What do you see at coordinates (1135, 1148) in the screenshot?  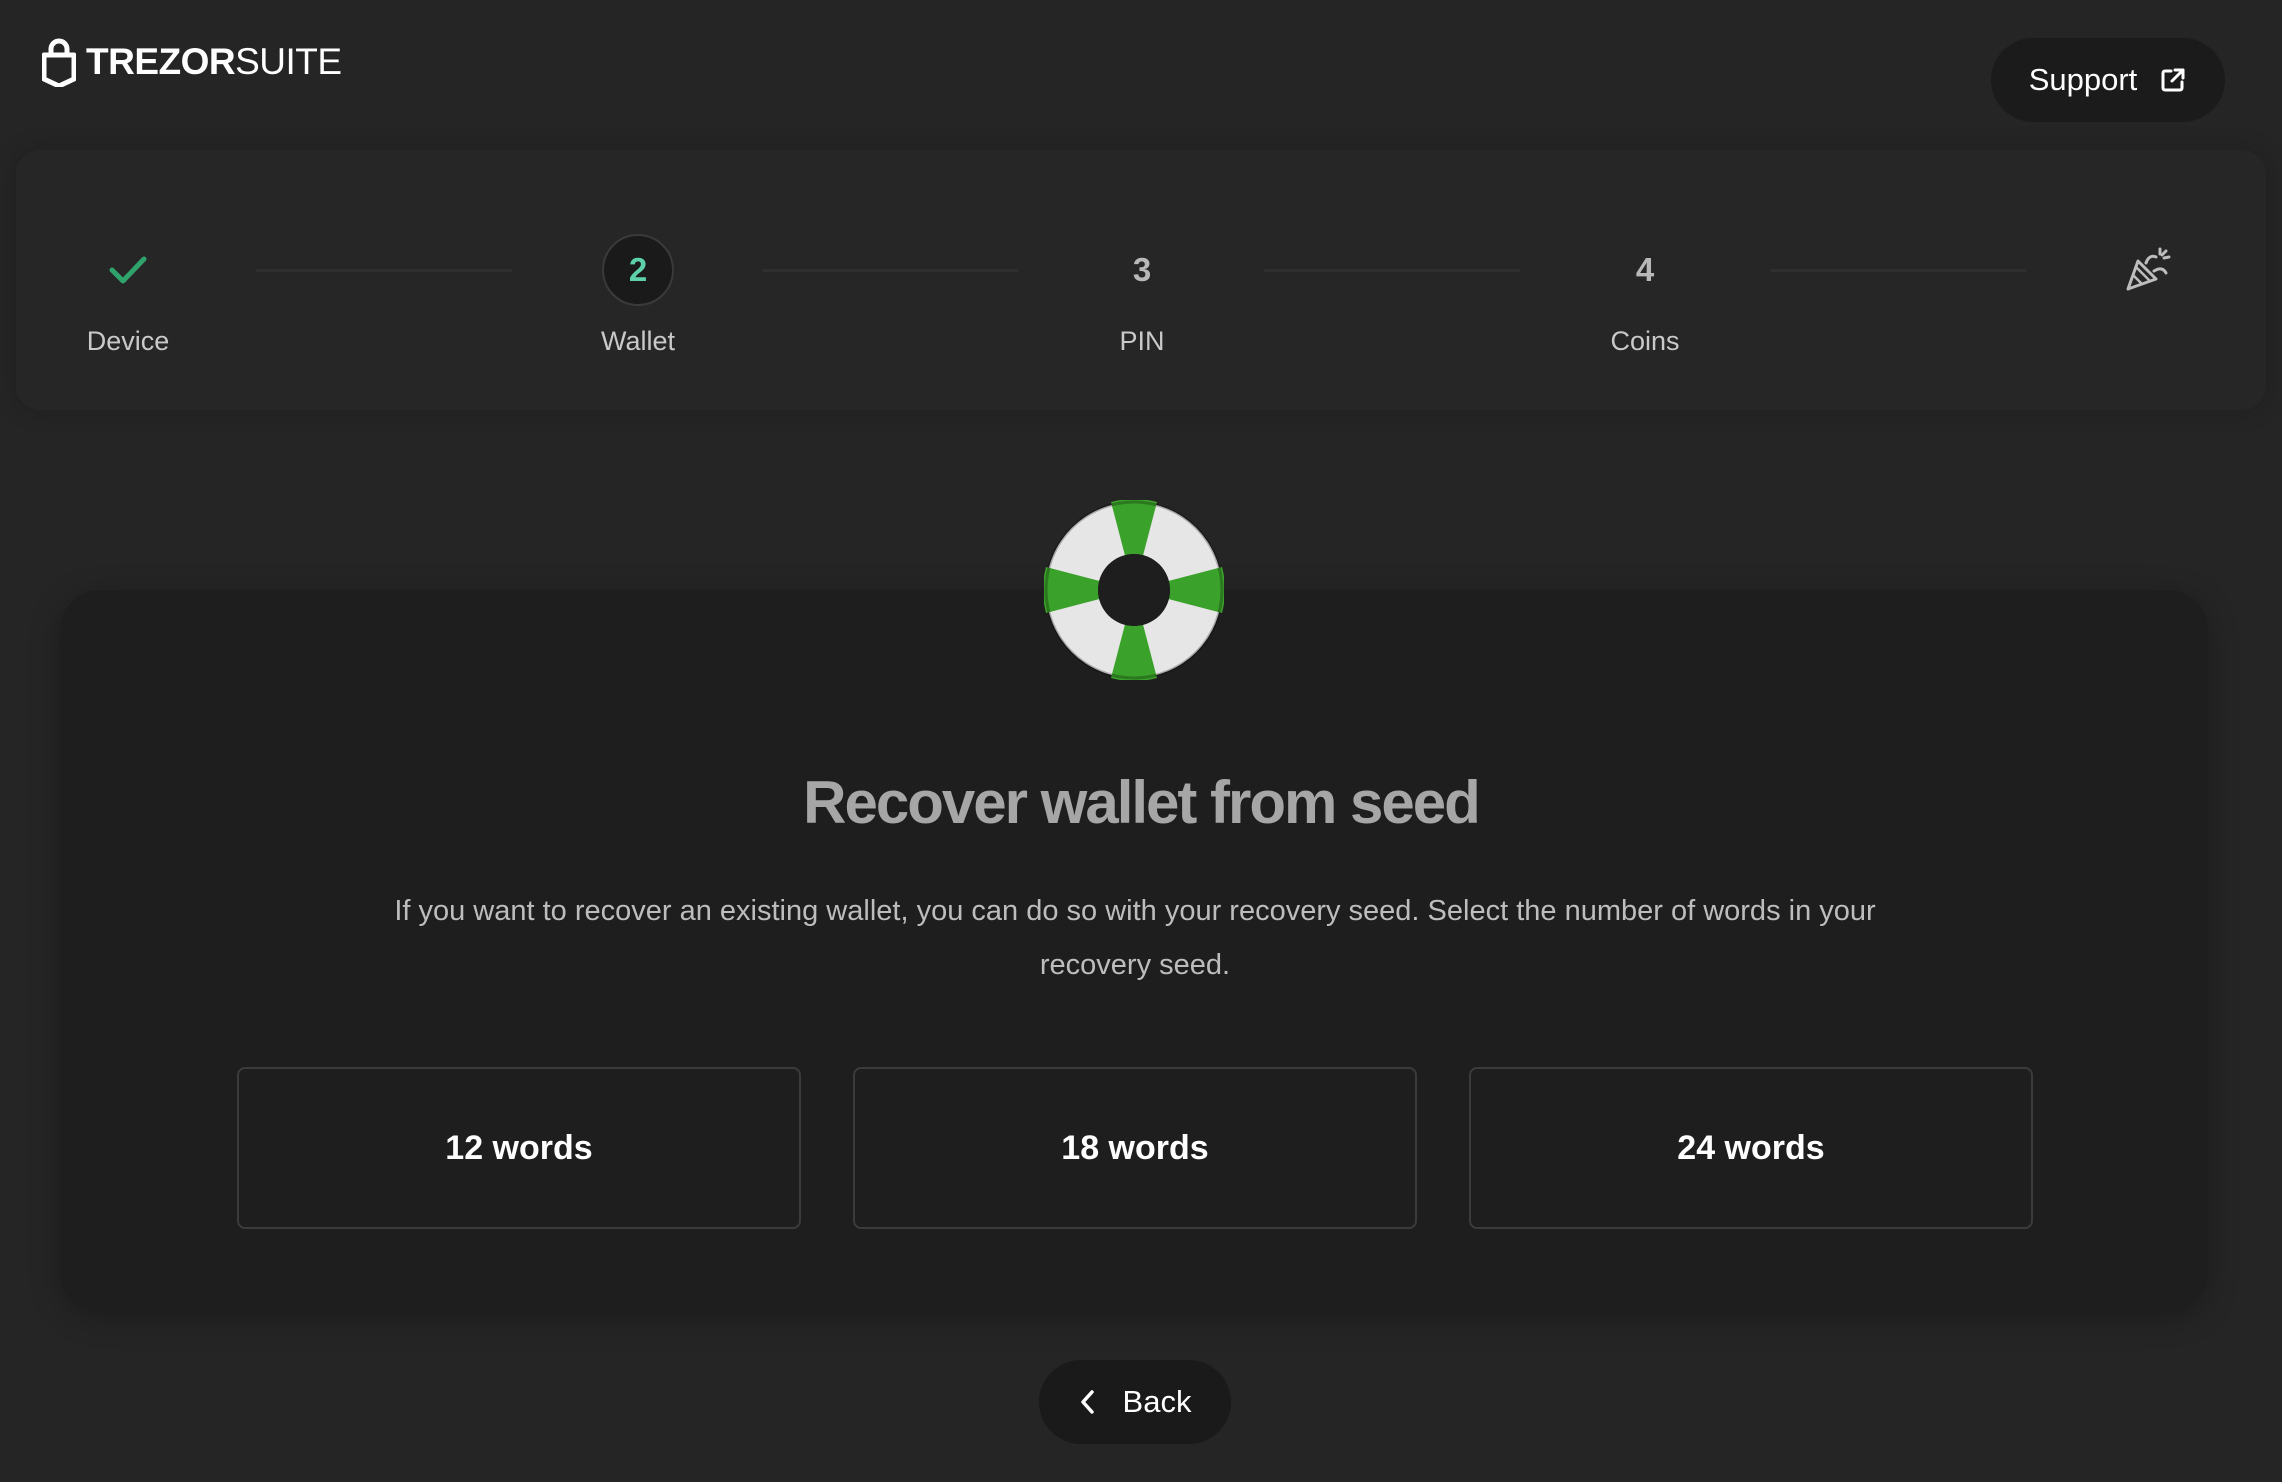 I see `option-18-words: 18 words` at bounding box center [1135, 1148].